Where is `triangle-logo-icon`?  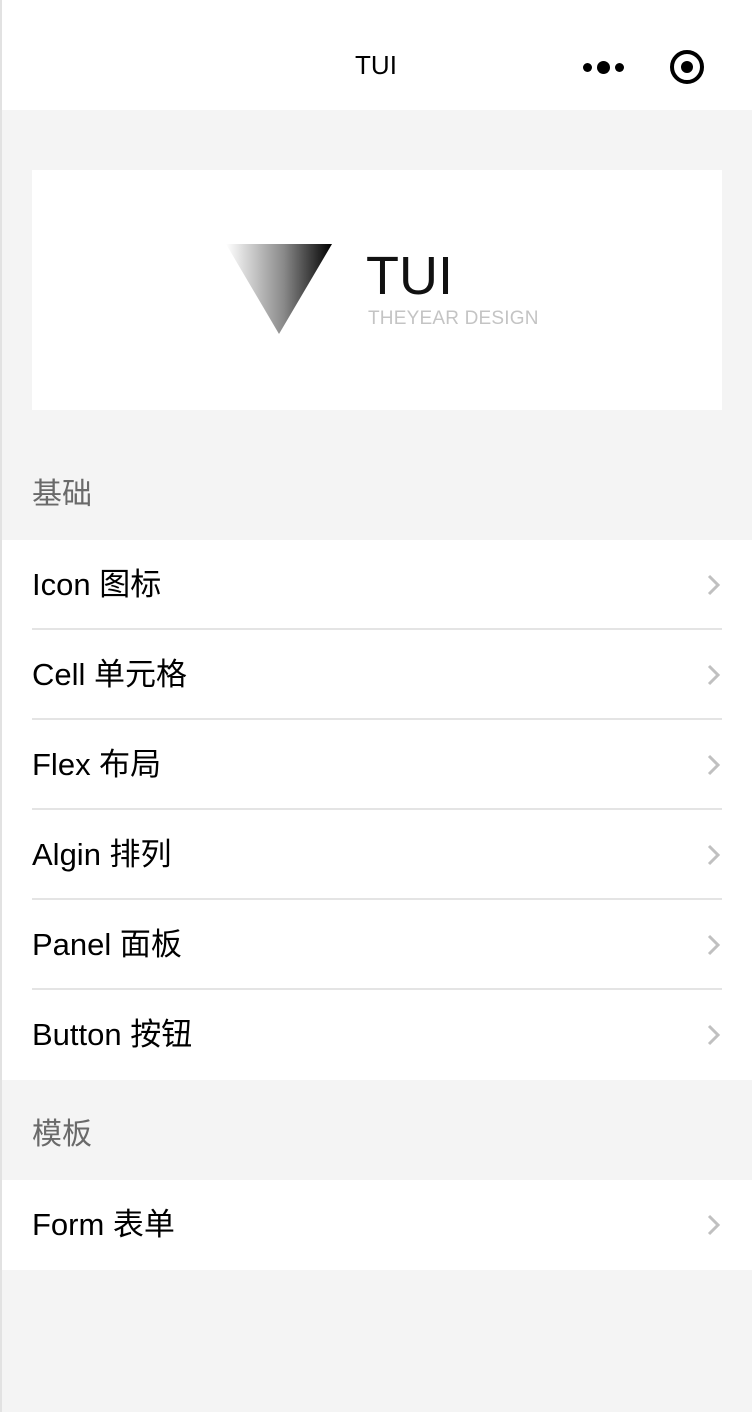
triangle-logo-icon is located at coordinates (279, 289).